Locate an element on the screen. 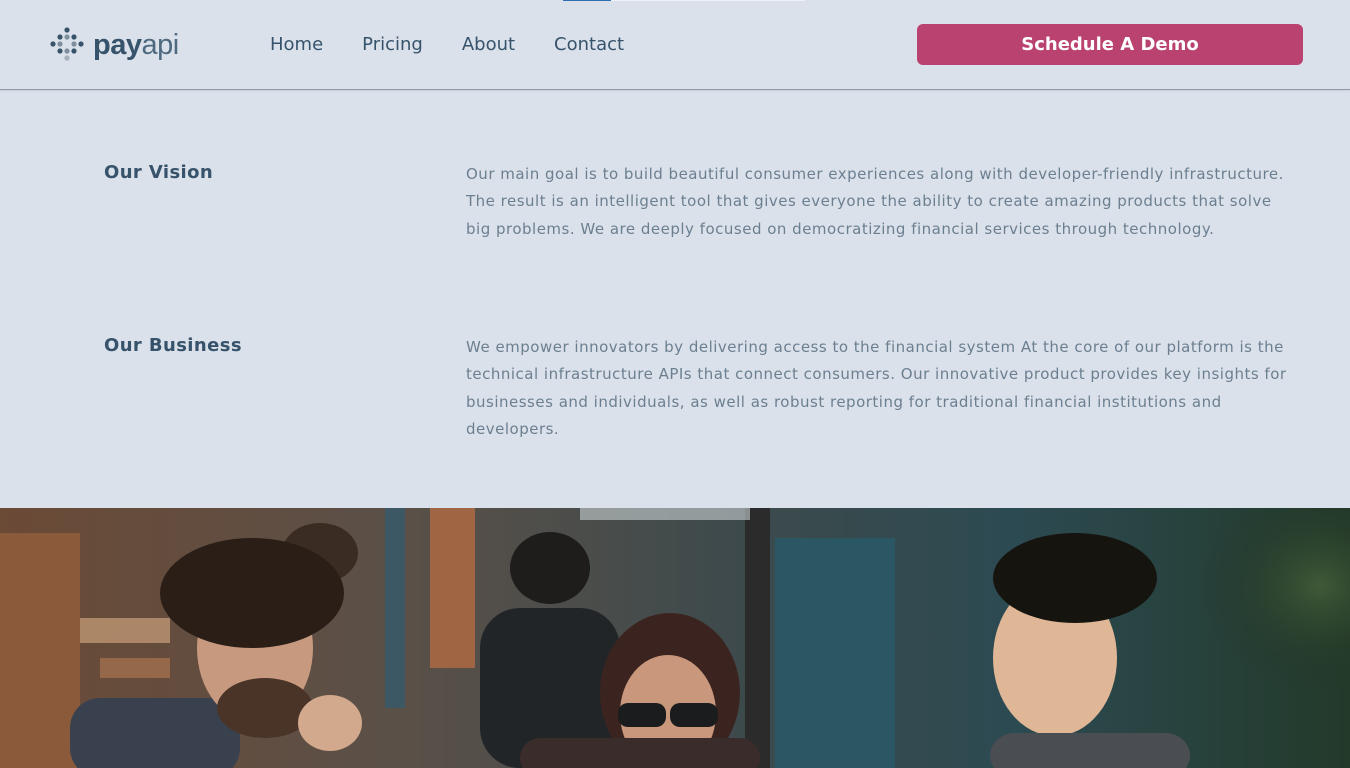  nav-link-home: Home is located at coordinates (296, 45).